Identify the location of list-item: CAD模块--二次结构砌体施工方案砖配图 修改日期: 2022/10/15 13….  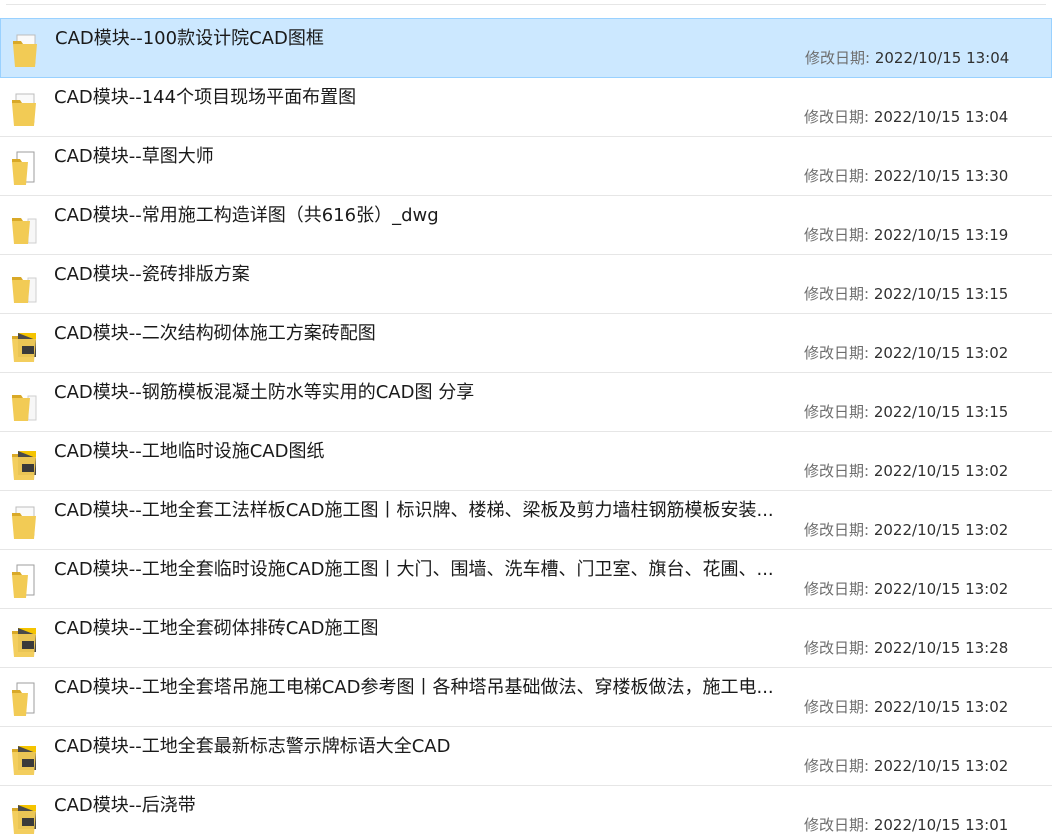
(526, 343).